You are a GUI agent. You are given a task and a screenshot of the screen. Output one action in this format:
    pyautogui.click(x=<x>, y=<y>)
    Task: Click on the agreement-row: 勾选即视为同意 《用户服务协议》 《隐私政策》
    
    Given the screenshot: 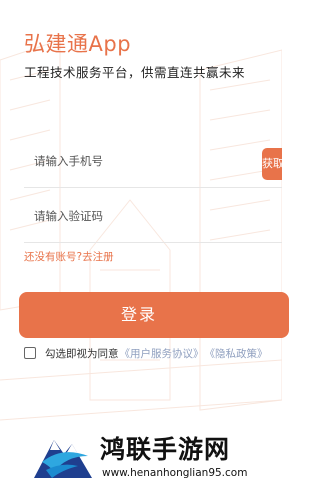 What is the action you would take?
    pyautogui.click(x=146, y=353)
    